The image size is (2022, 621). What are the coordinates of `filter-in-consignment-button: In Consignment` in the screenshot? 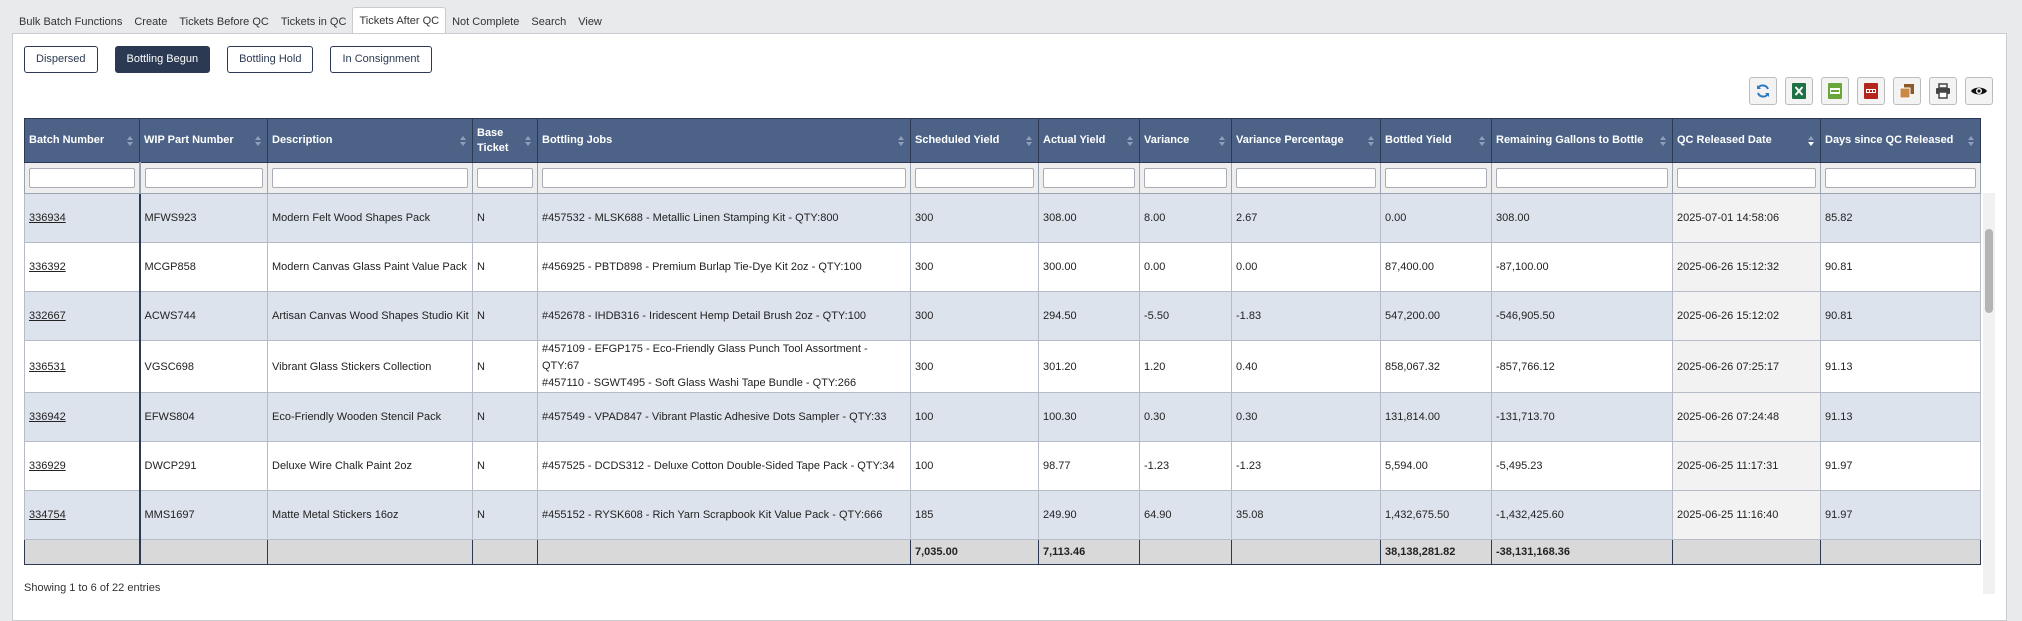 It's located at (381, 59).